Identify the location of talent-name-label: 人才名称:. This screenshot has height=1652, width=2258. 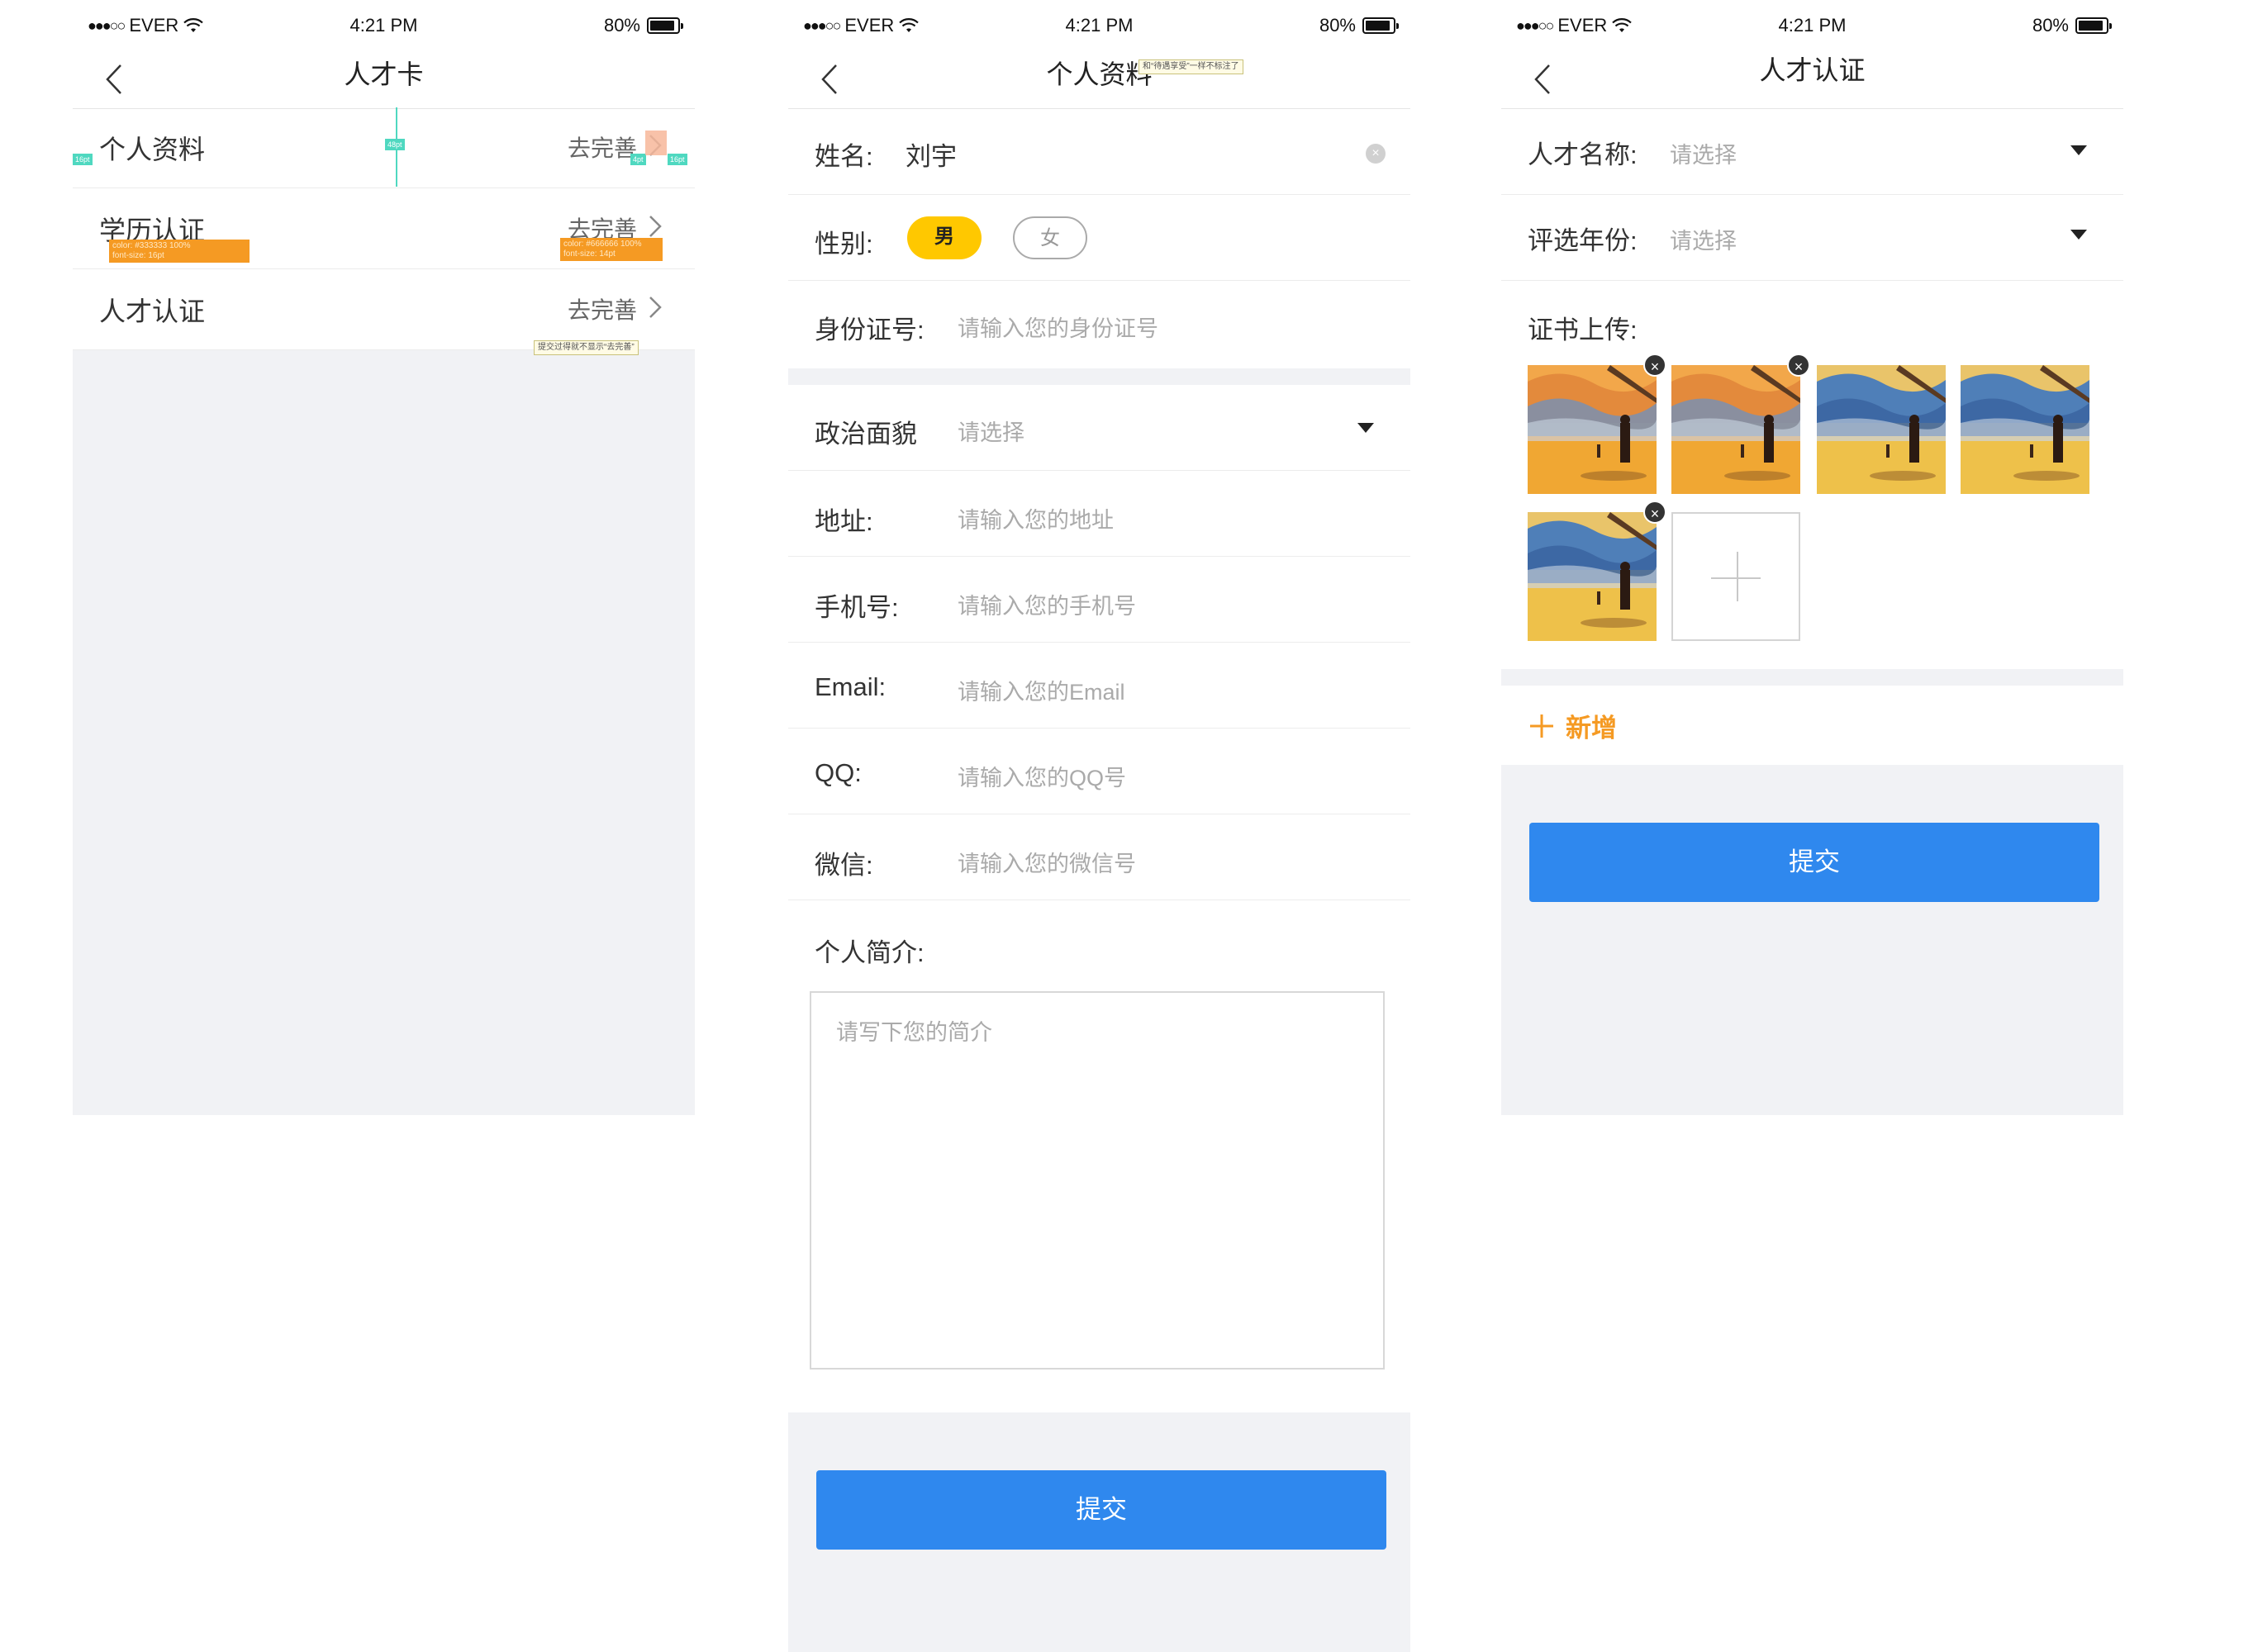
(1583, 154).